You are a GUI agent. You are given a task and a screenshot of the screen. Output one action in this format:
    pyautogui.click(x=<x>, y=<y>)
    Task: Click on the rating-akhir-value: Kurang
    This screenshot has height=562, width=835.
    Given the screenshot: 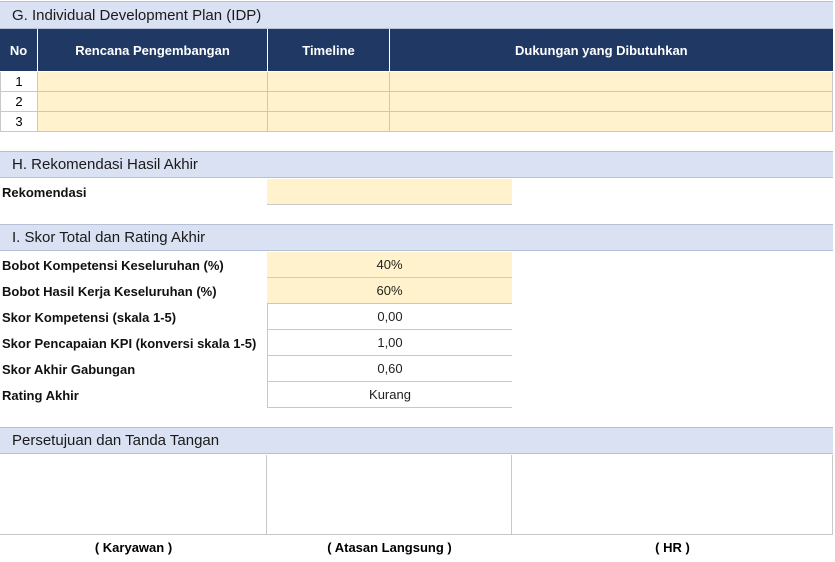 What is the action you would take?
    pyautogui.click(x=389, y=395)
    